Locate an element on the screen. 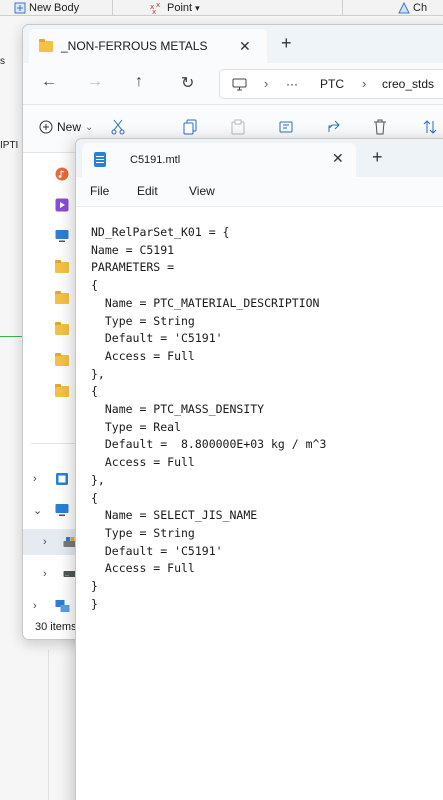  notepad-menu-bar: File Edit View is located at coordinates (259, 192).